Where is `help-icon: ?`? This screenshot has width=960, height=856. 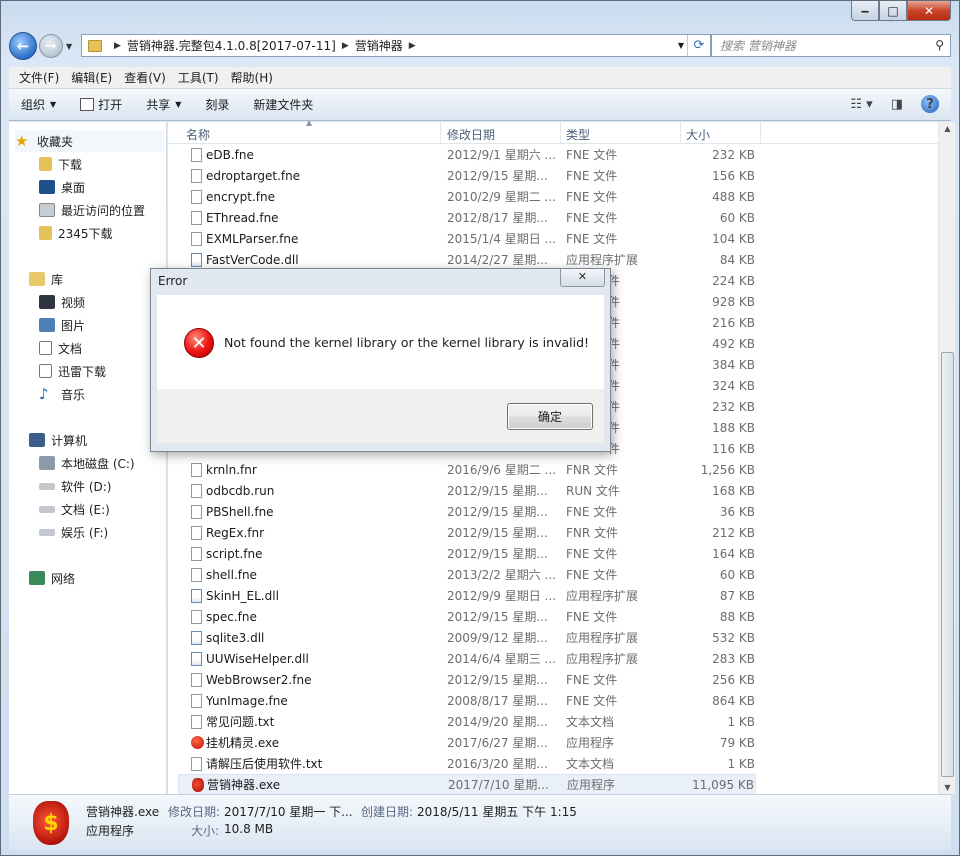
help-icon: ? is located at coordinates (930, 104).